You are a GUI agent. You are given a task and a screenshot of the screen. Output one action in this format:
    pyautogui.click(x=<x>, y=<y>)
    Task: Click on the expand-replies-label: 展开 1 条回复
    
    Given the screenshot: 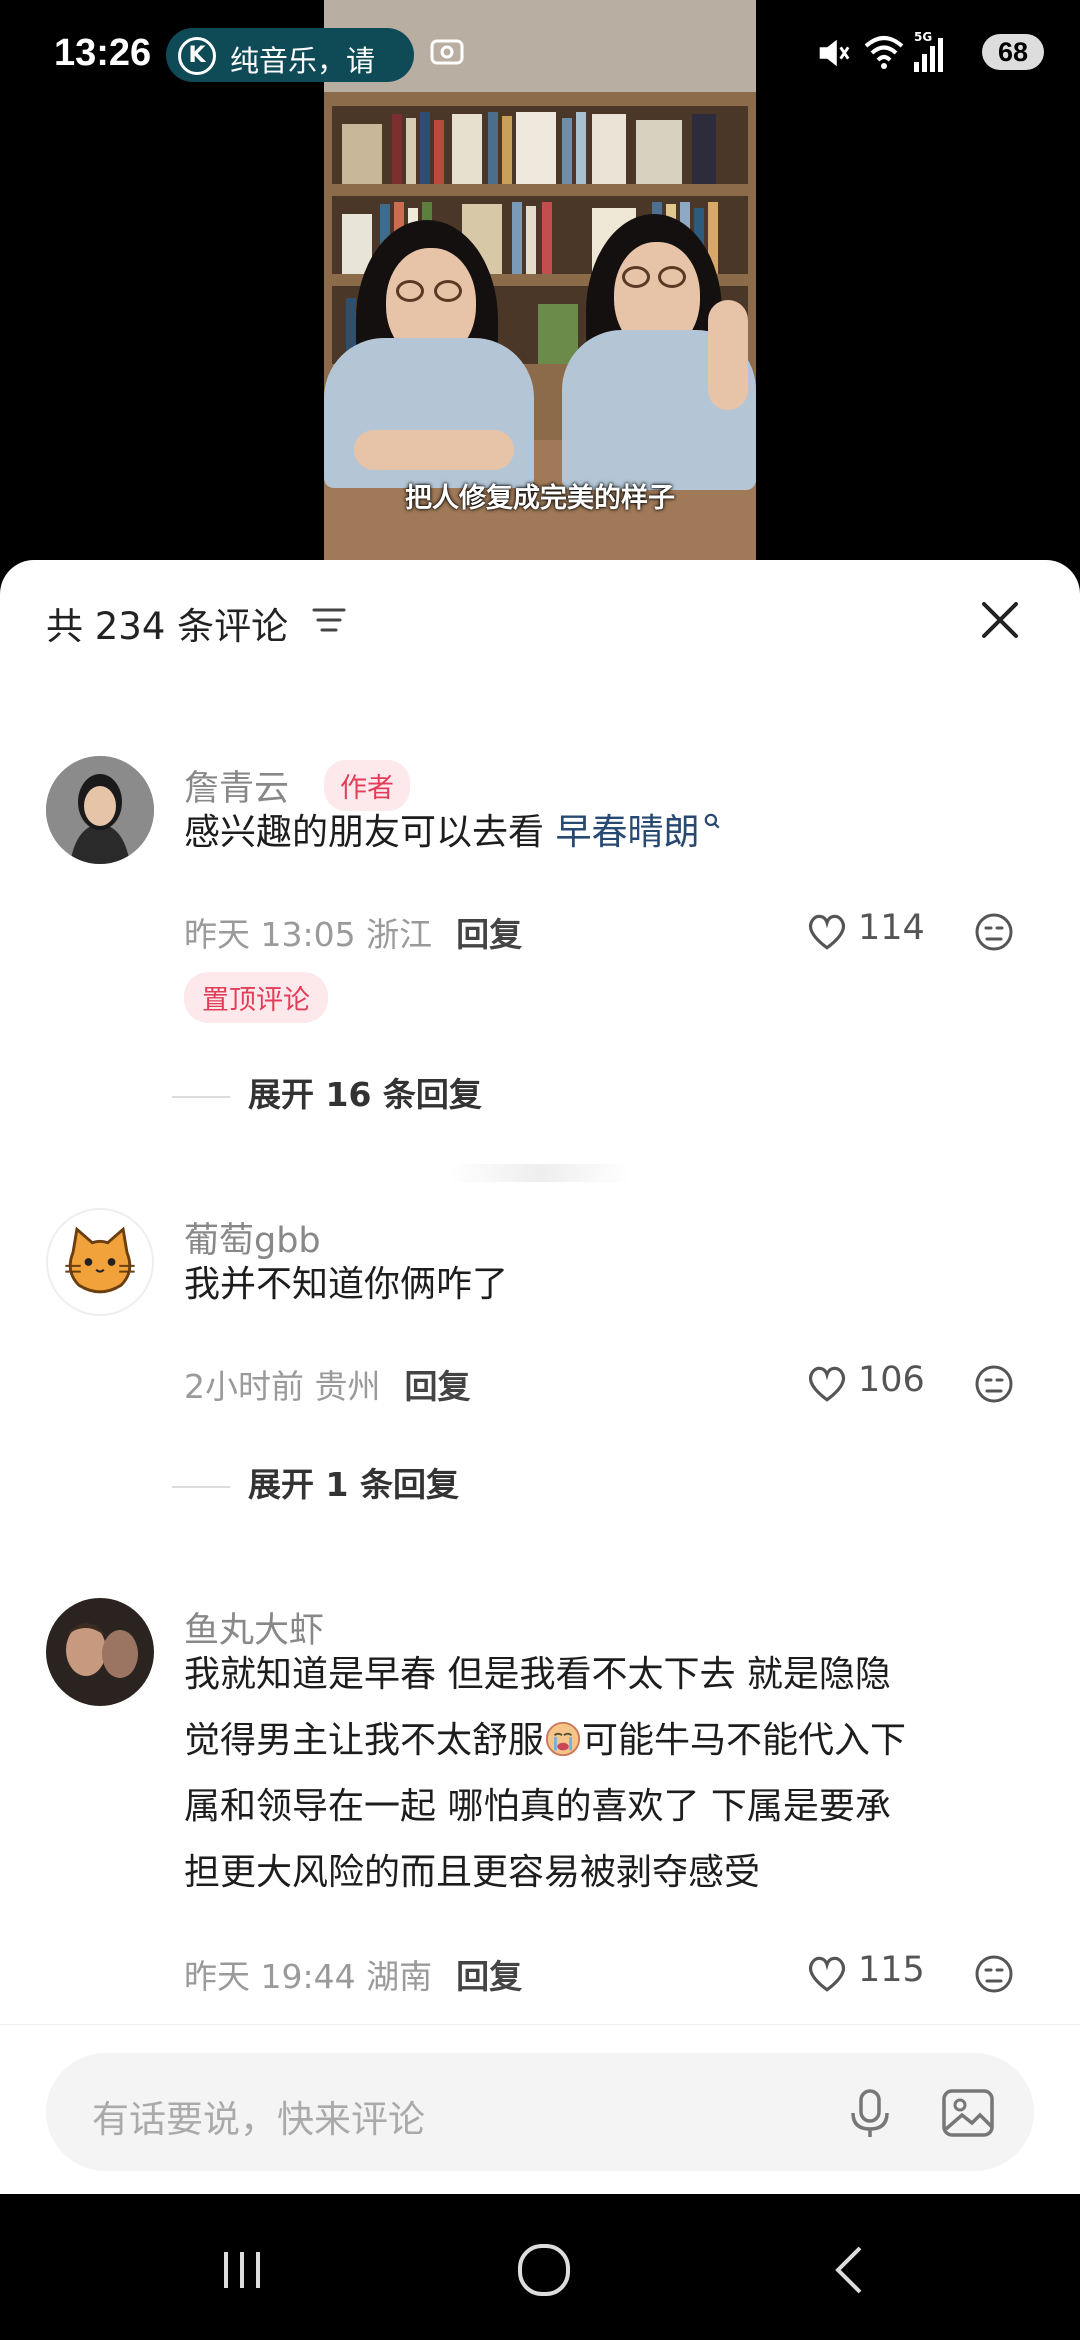 What is the action you would take?
    pyautogui.click(x=353, y=1484)
    